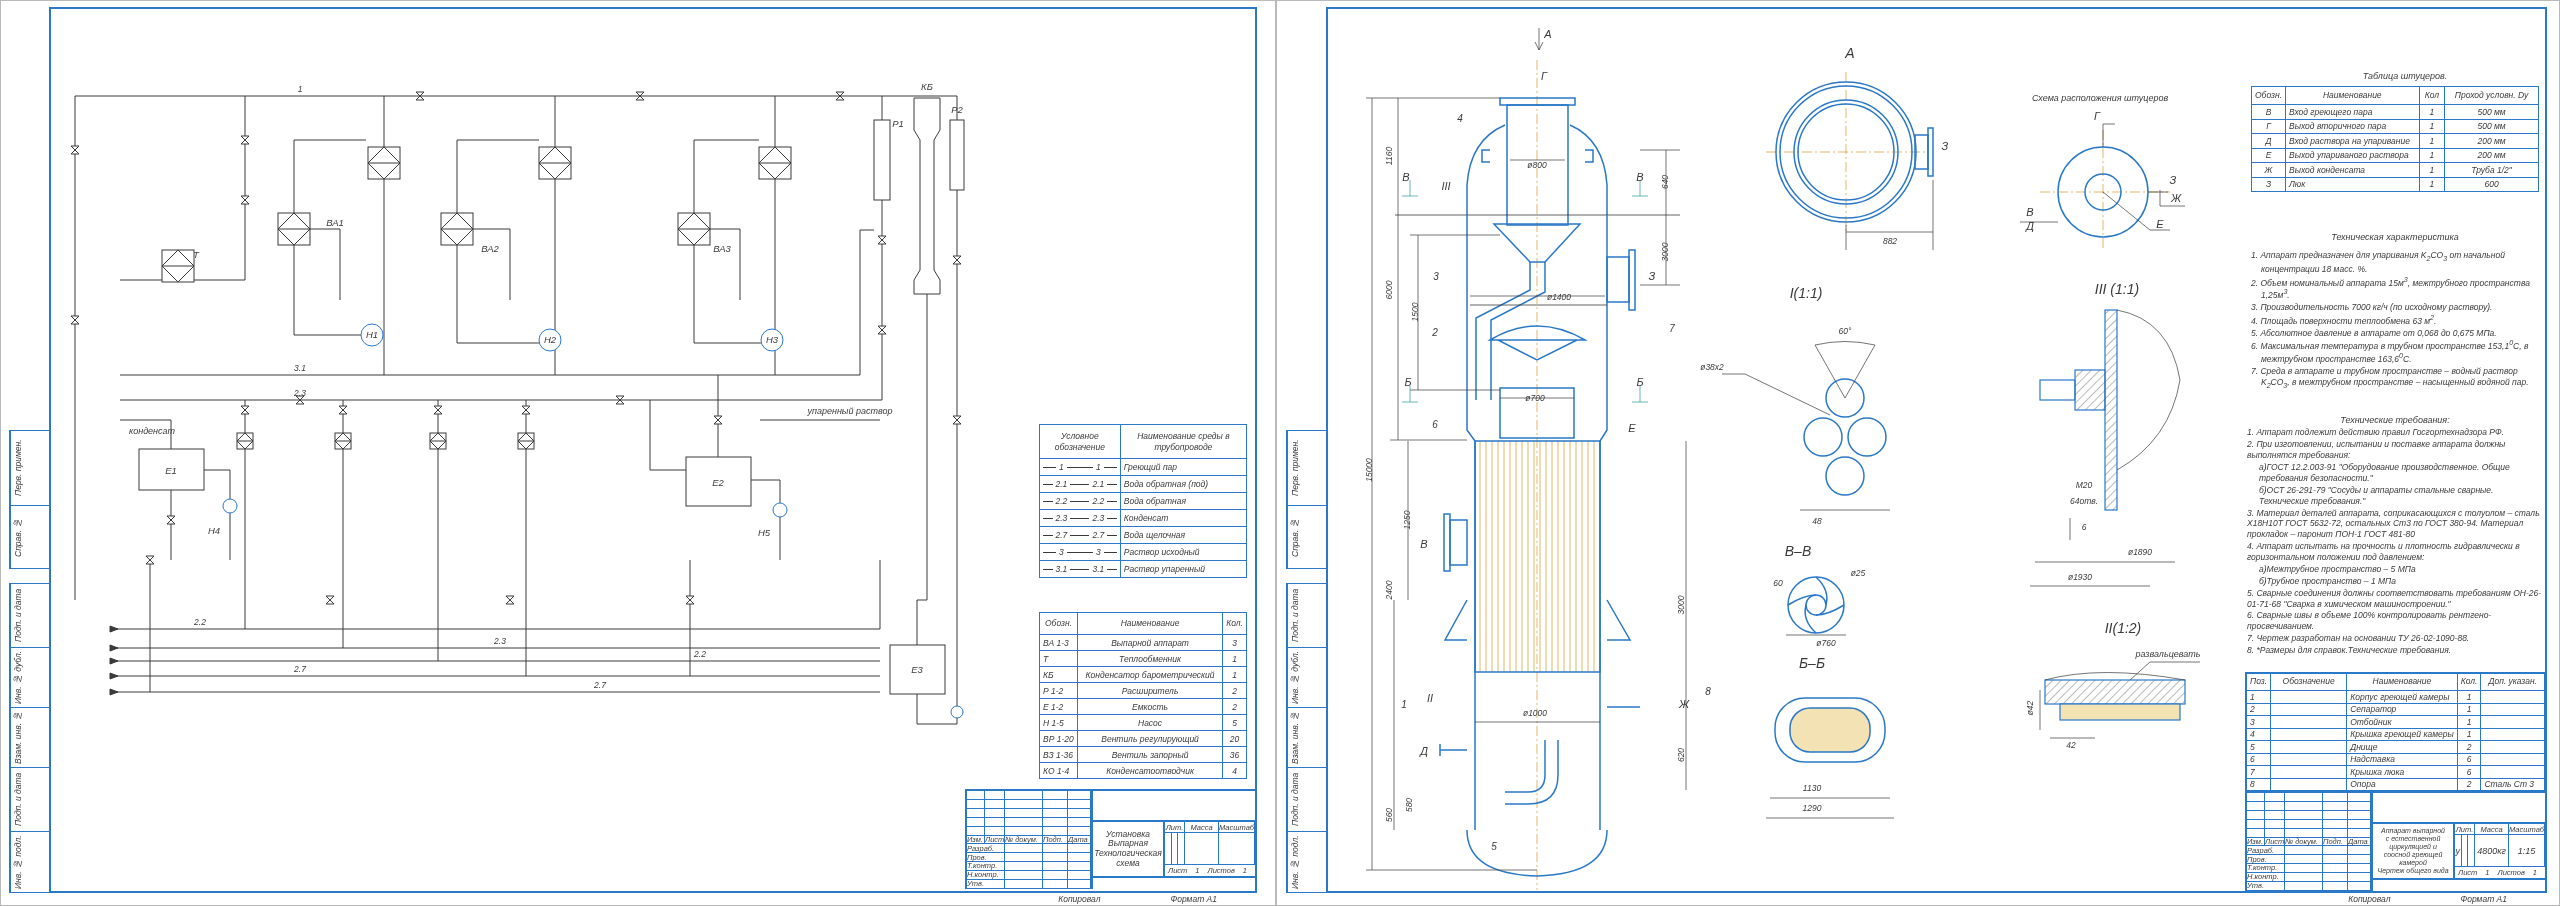 The width and height of the screenshot is (2560, 906). Describe the element at coordinates (1058, 738) in the screenshot. I see `table-cell: ВР 1-20` at that location.